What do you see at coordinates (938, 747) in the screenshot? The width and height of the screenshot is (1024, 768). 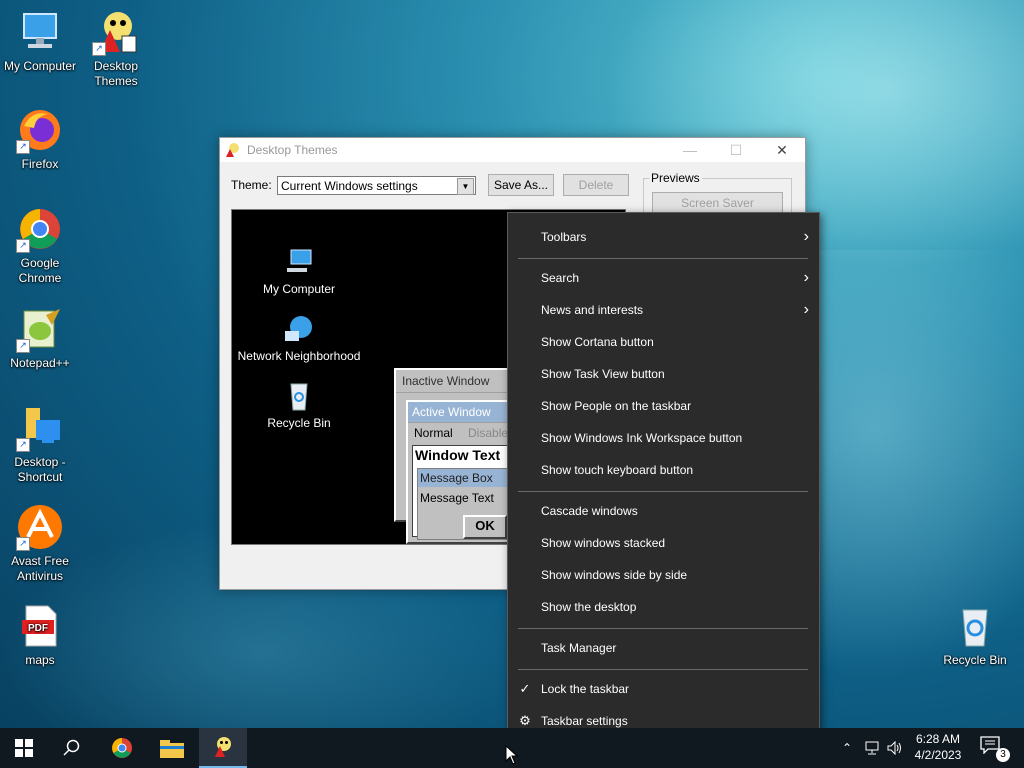 I see `clock: 6:28 AM 4/2/2023` at bounding box center [938, 747].